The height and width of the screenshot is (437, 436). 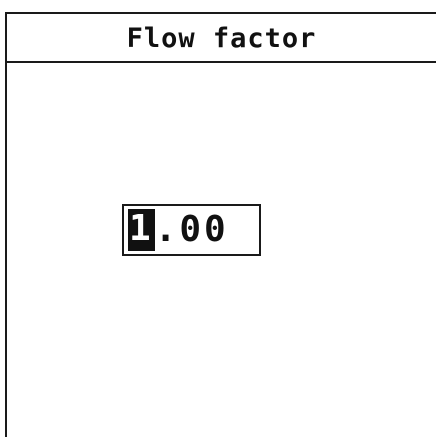 I want to click on flow-factor-decimals: .00, so click(x=191, y=229).